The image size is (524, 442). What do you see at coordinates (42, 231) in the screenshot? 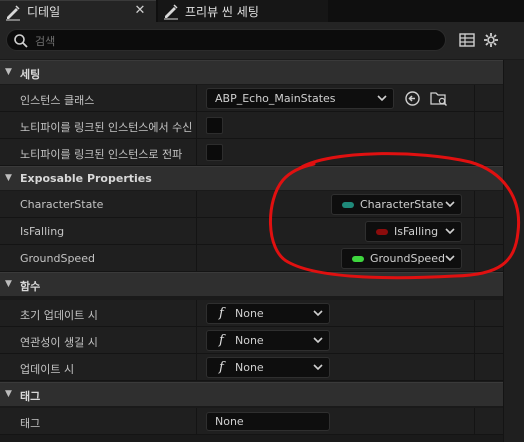
I see `property-label: IsFalling` at bounding box center [42, 231].